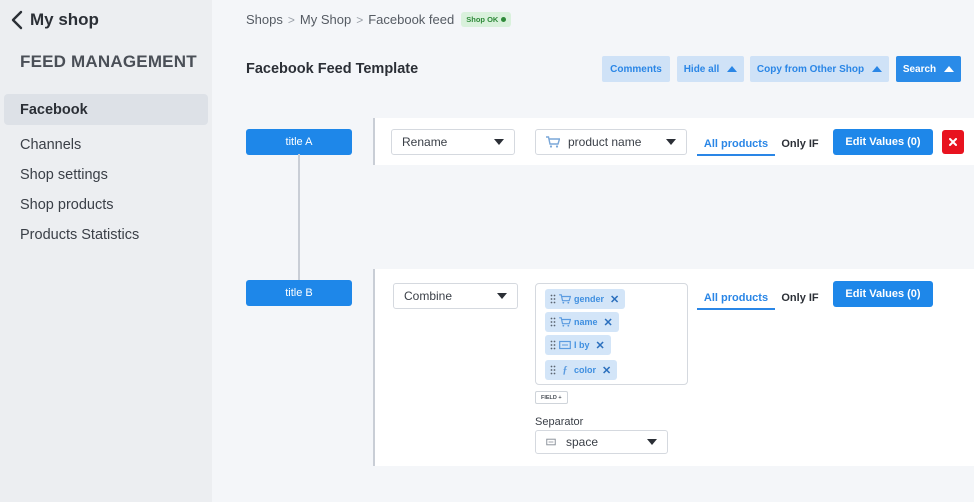  I want to click on copy-from-other-shop-button: Copy from Other Shop, so click(819, 69).